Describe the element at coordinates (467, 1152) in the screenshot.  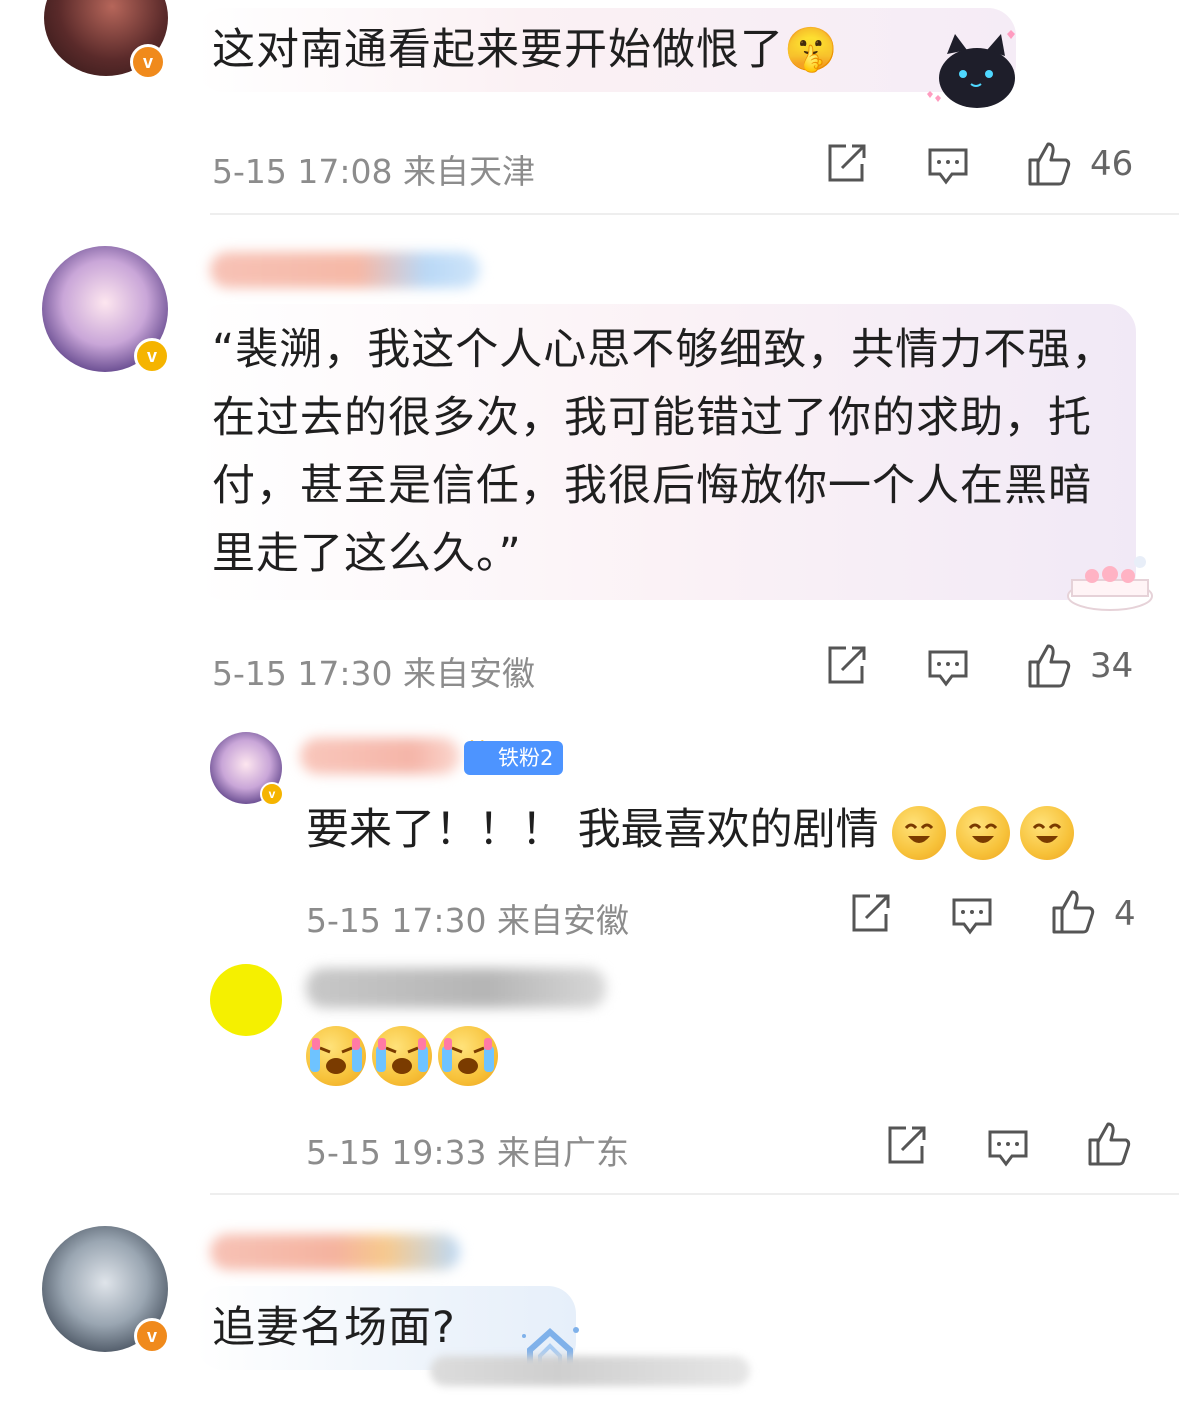
I see `reply-meta: 5-15 19:33 来自广东` at that location.